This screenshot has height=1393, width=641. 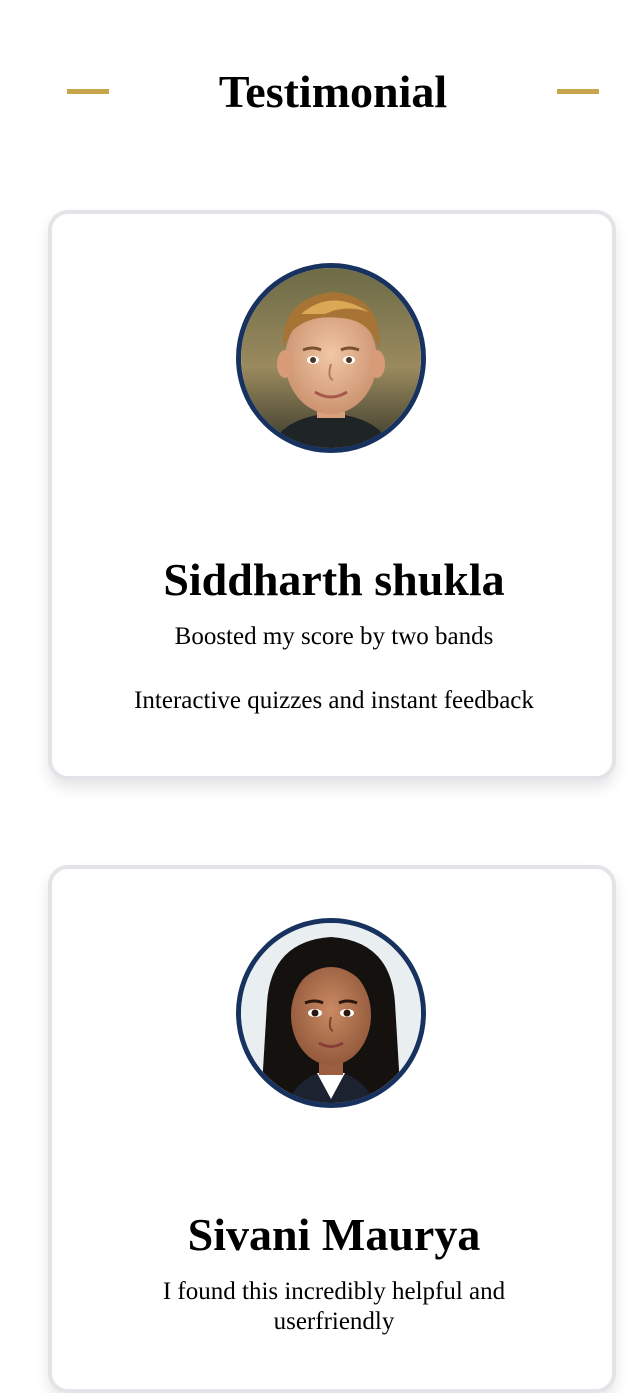 What do you see at coordinates (334, 1234) in the screenshot?
I see `testimonial-name: Sivani Maurya` at bounding box center [334, 1234].